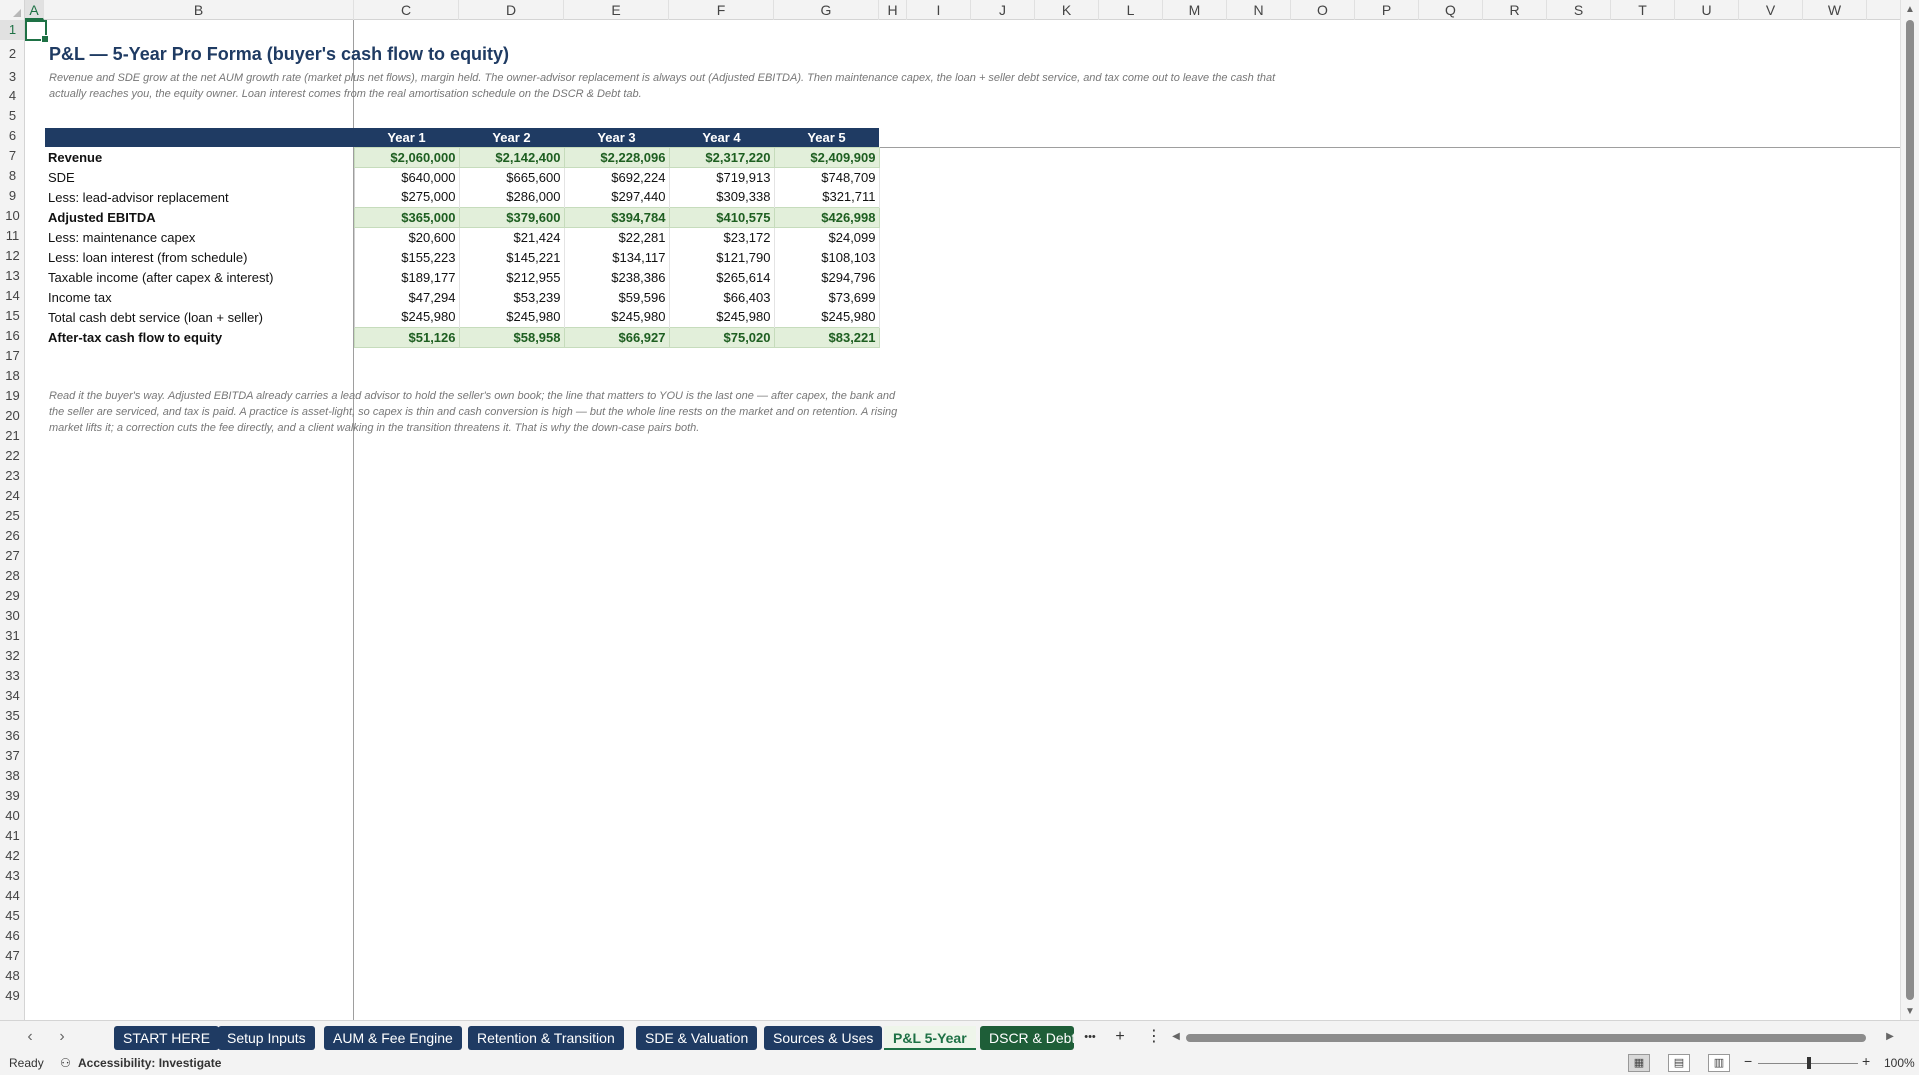 The height and width of the screenshot is (1075, 1919). What do you see at coordinates (721, 157) in the screenshot?
I see `value-cell: $2,317,220` at bounding box center [721, 157].